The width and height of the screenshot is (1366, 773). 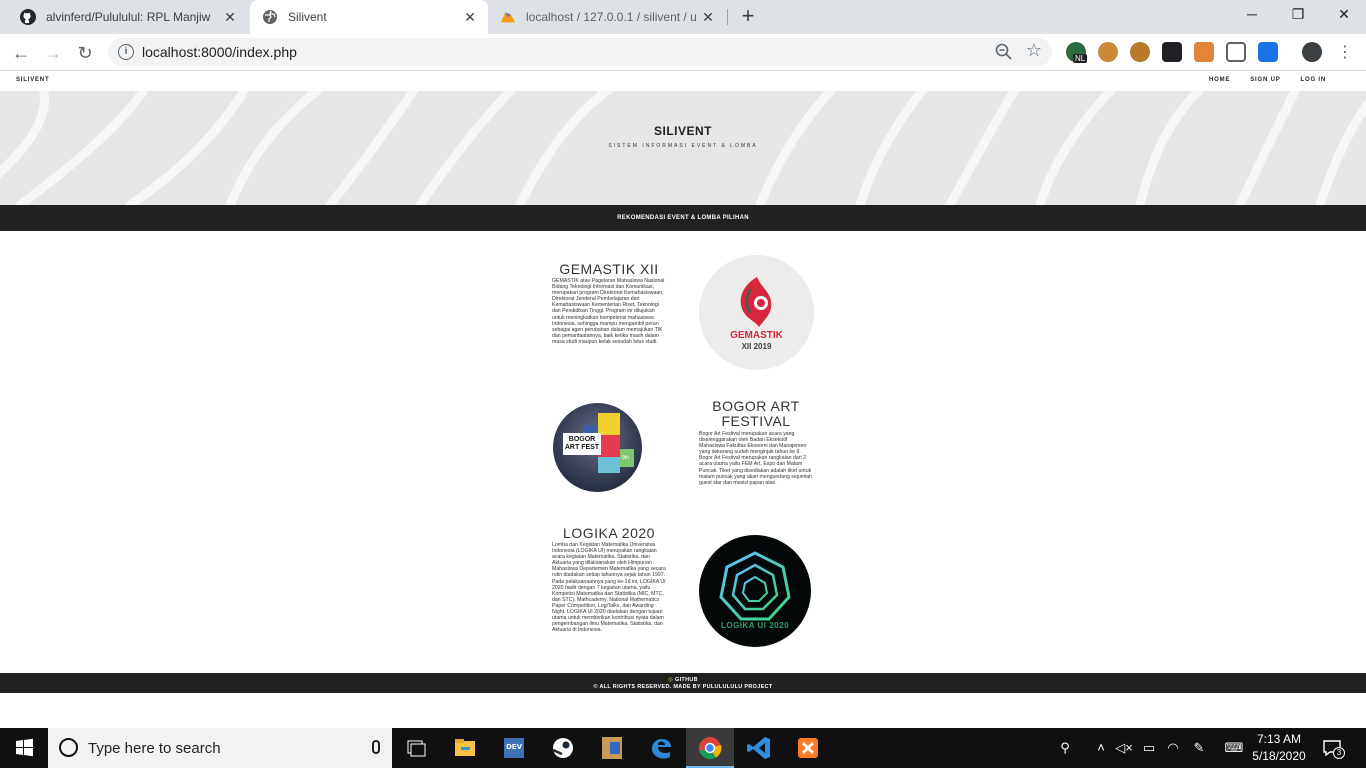 I want to click on bookmark-star-icon: ☆, so click(x=1034, y=50).